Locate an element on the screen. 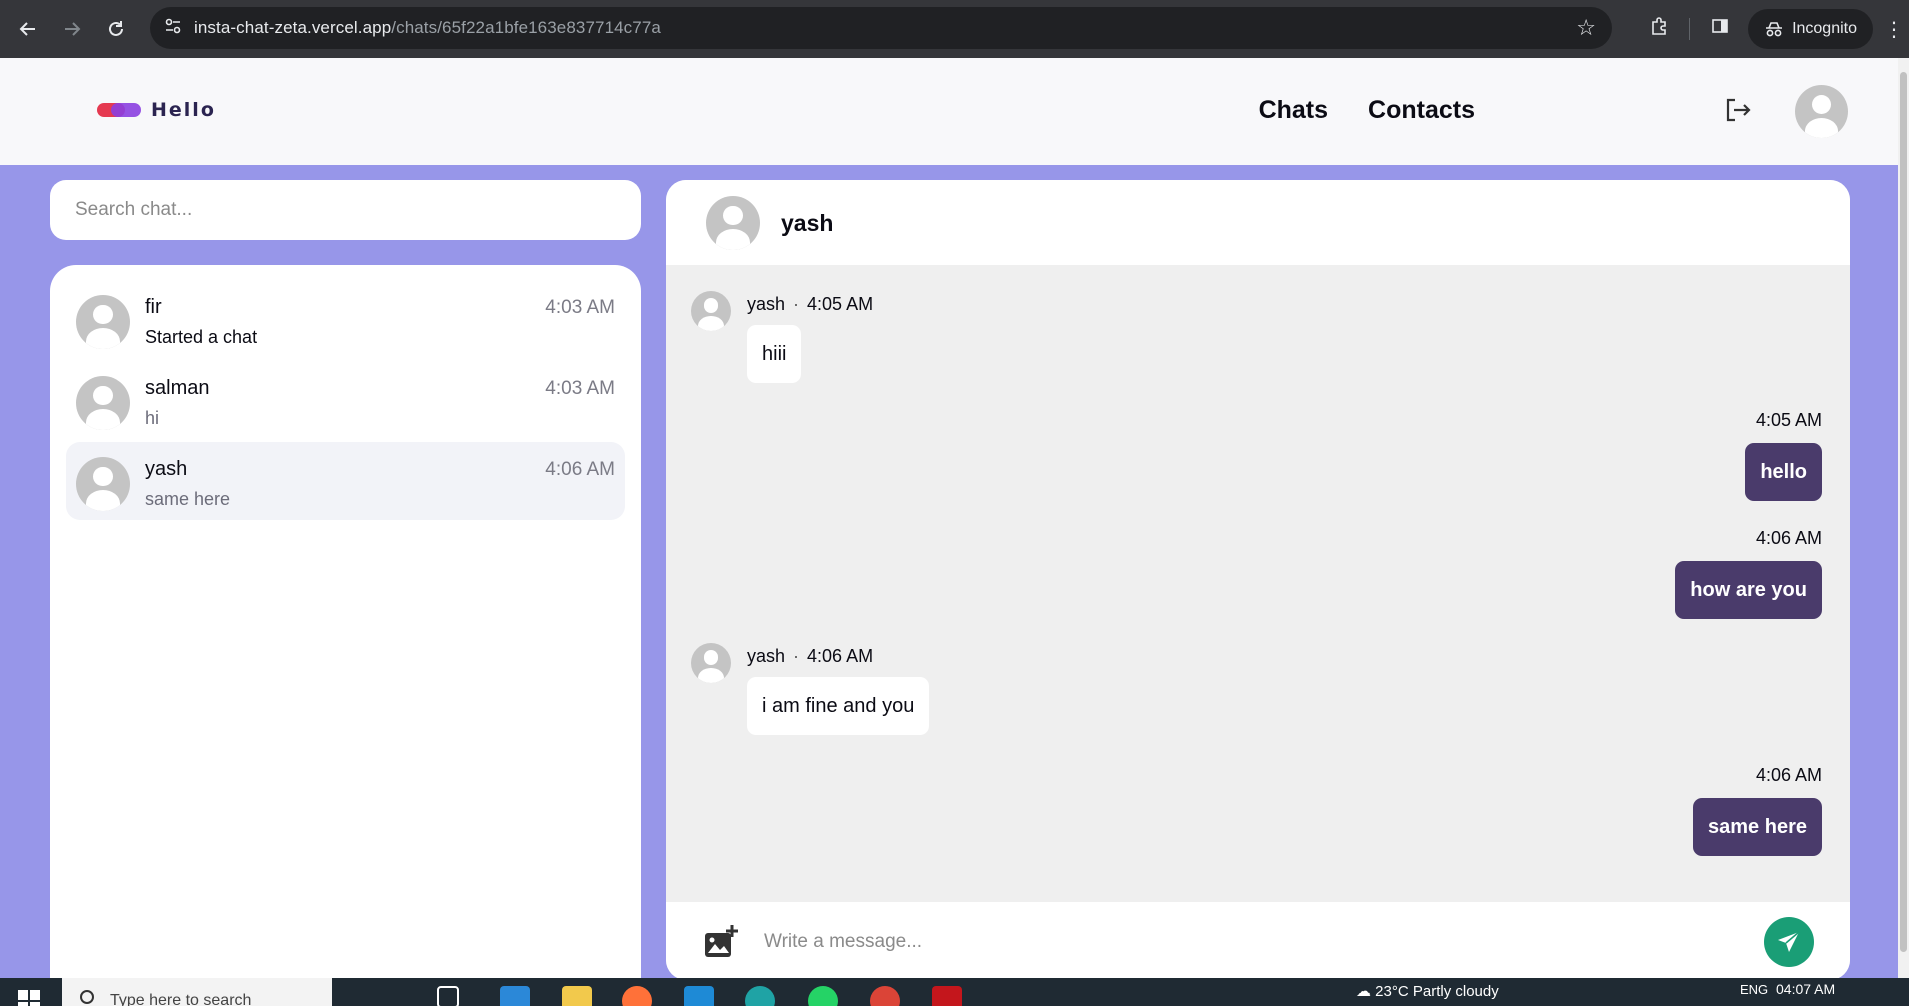 The width and height of the screenshot is (1909, 1006). logout-icon is located at coordinates (1740, 112).